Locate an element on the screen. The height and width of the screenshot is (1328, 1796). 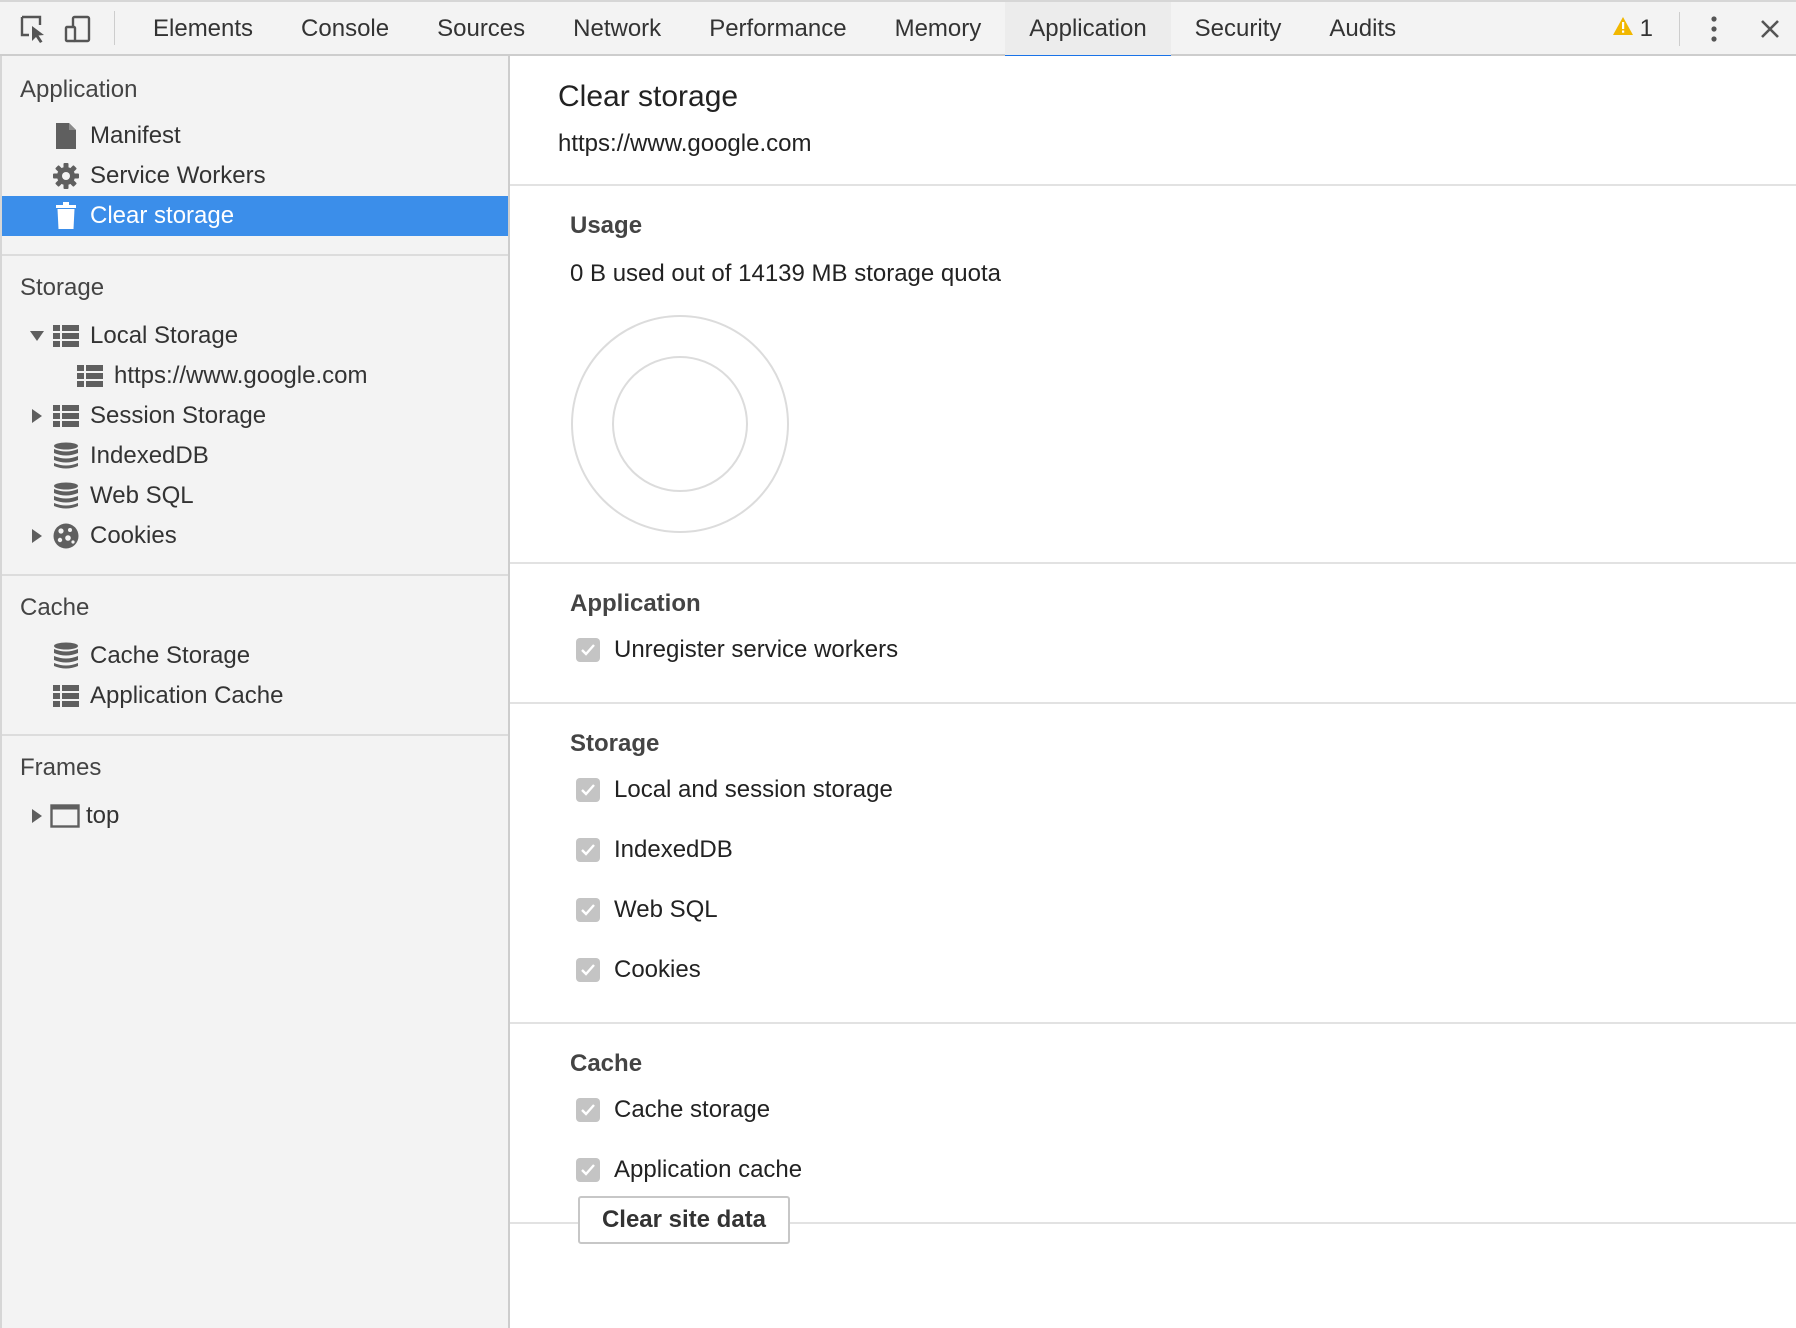
sidebar-item-label: Cache Storage is located at coordinates (170, 655).